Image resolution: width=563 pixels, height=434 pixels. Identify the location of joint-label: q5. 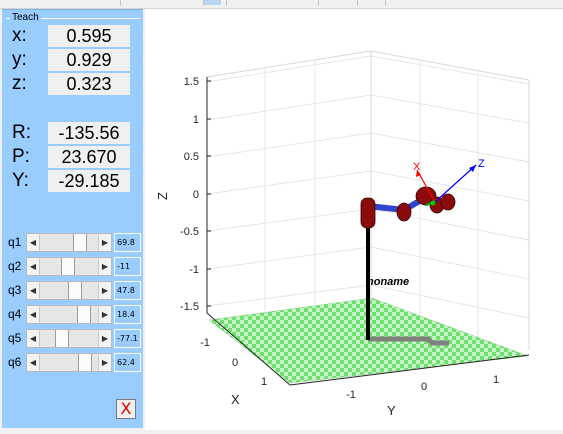
(15, 338).